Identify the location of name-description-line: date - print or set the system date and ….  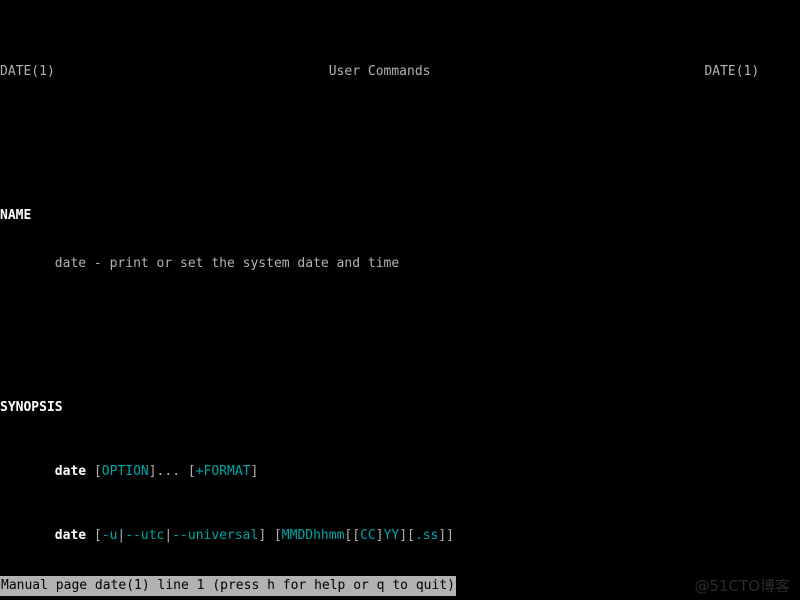
(400, 264).